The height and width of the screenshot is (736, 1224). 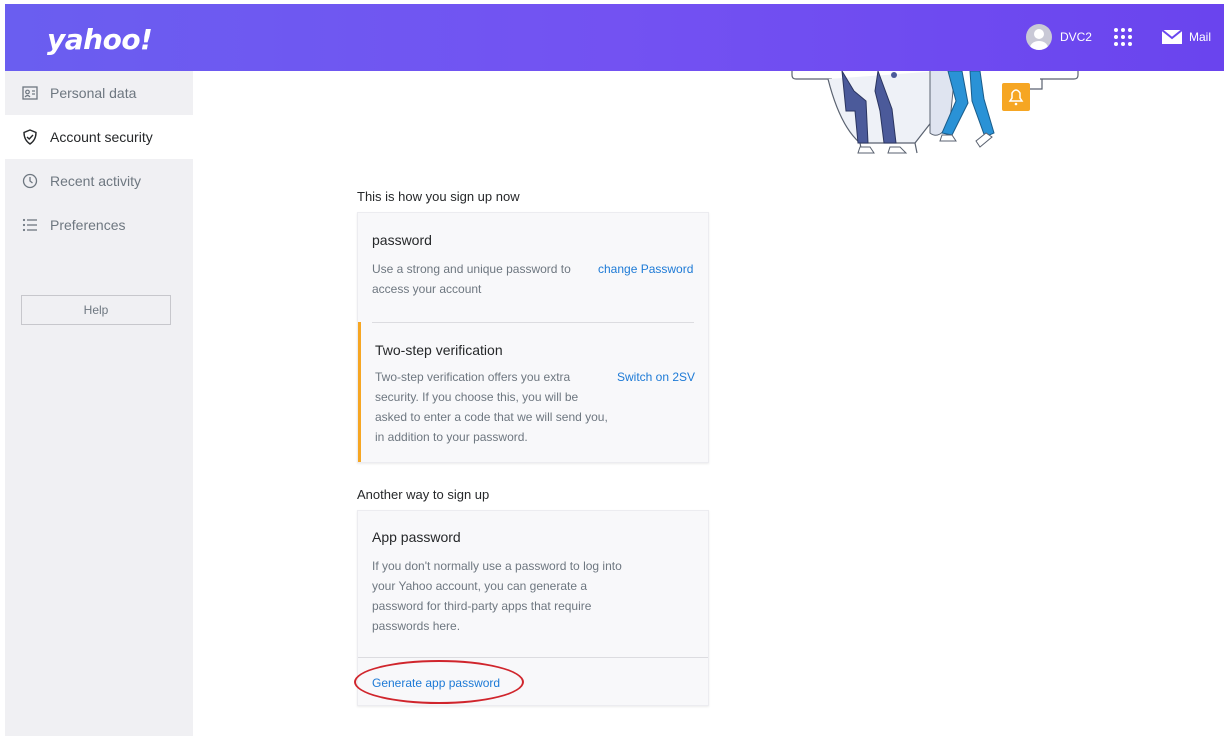 I want to click on avatar-icon, so click(x=1038, y=37).